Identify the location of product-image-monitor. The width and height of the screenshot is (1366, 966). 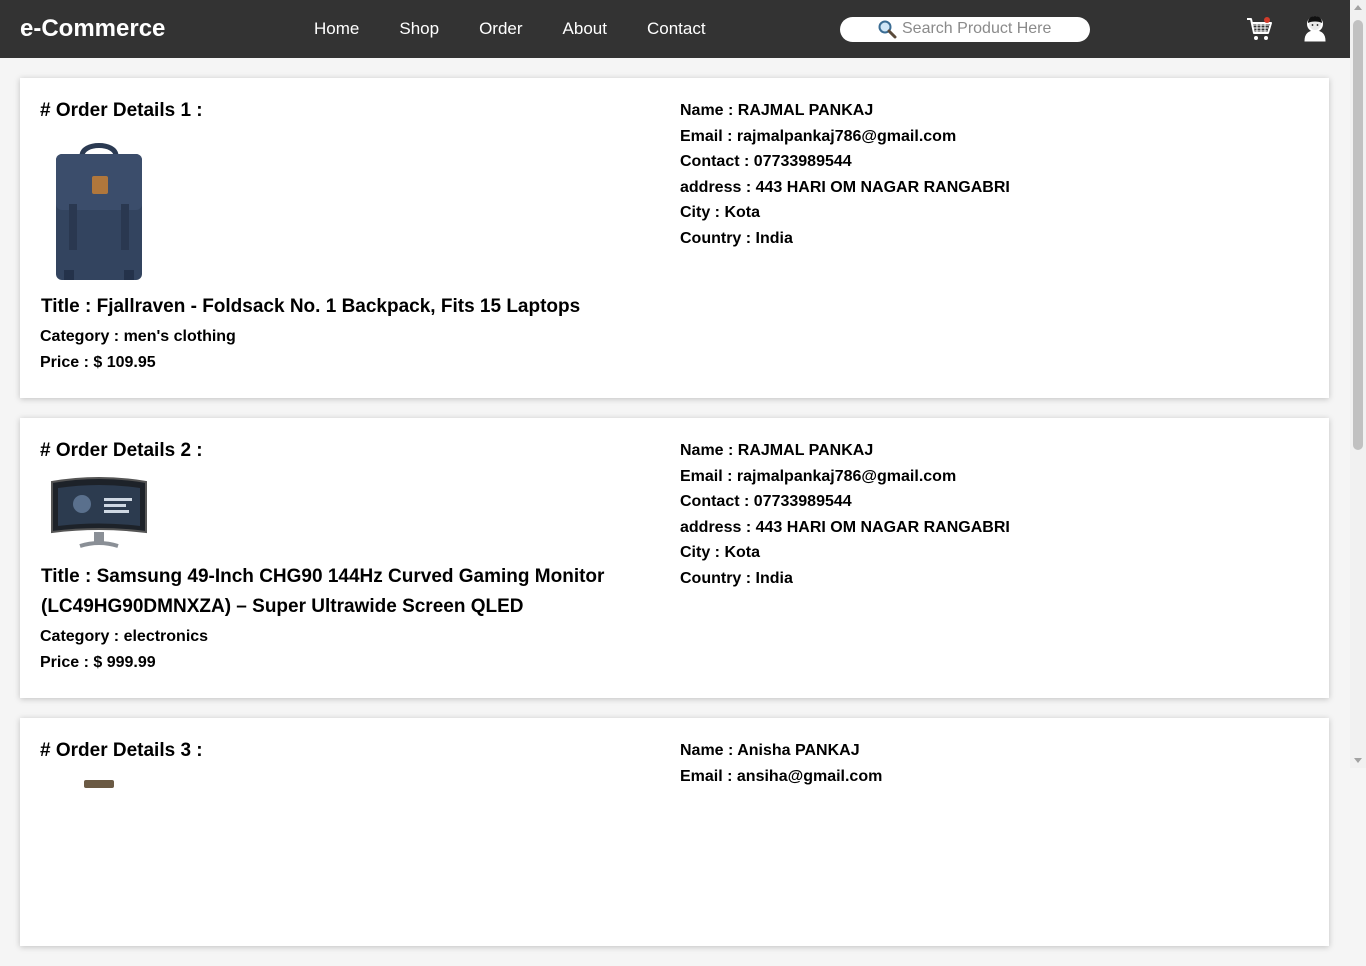
(99, 514).